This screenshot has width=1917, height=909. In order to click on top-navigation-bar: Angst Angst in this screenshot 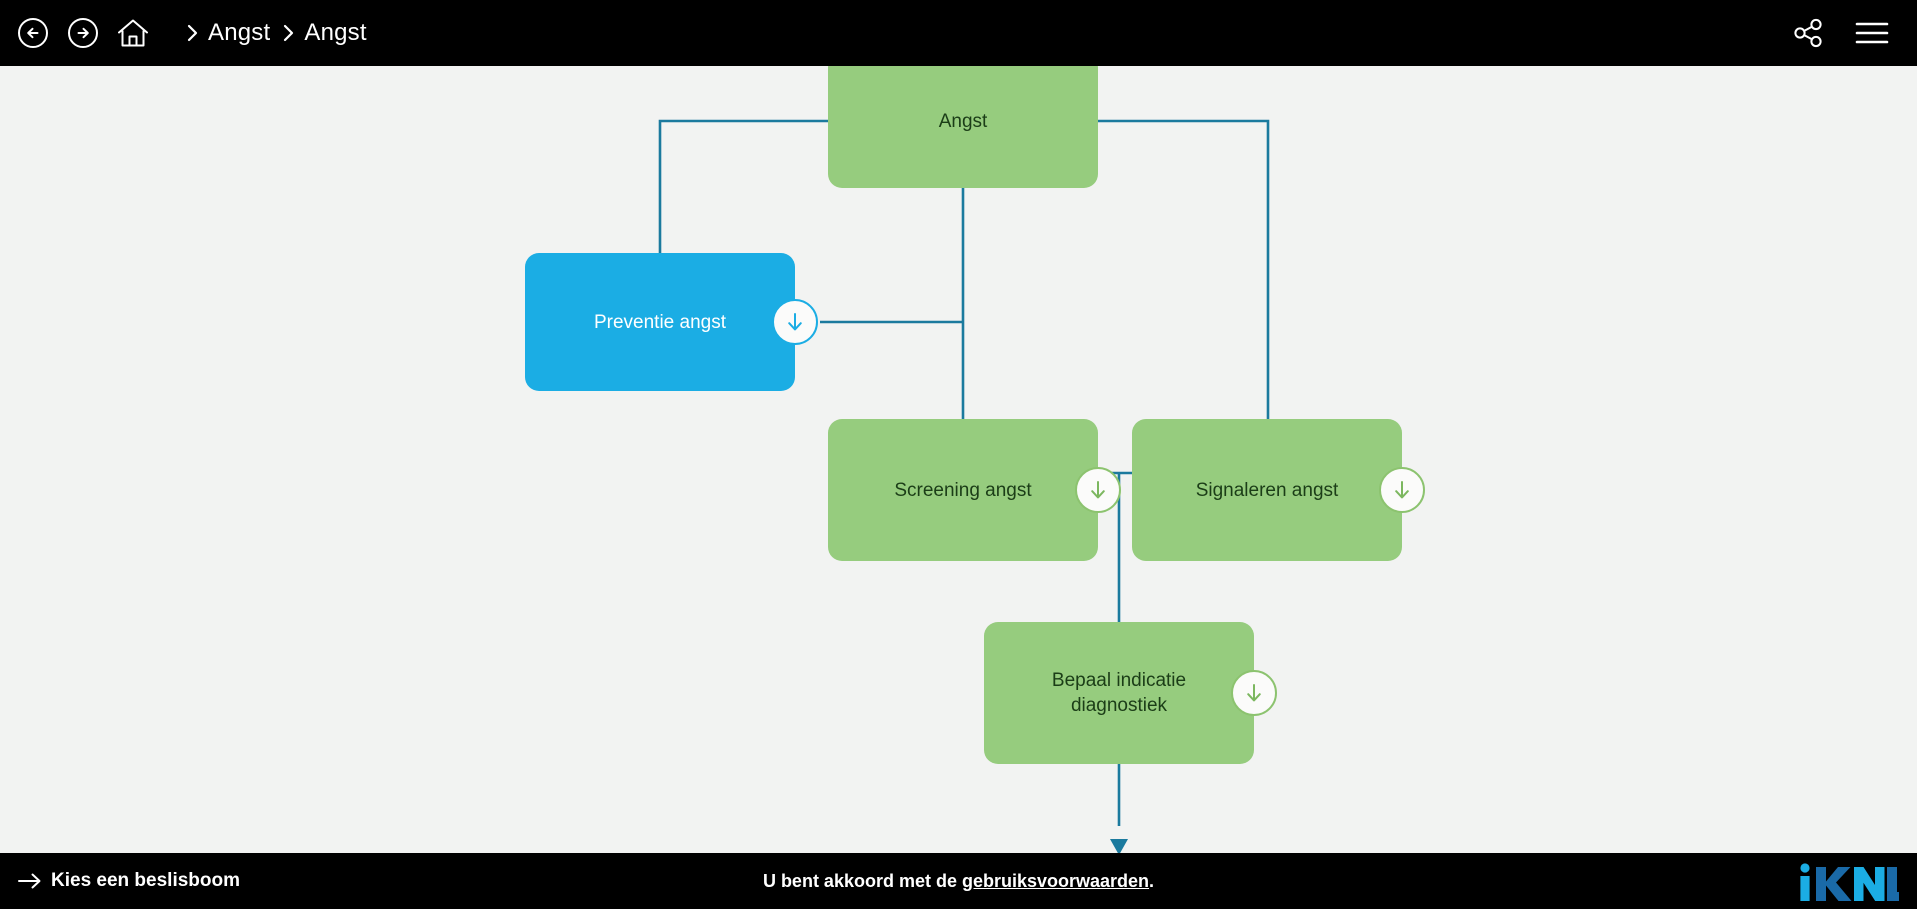, I will do `click(958, 33)`.